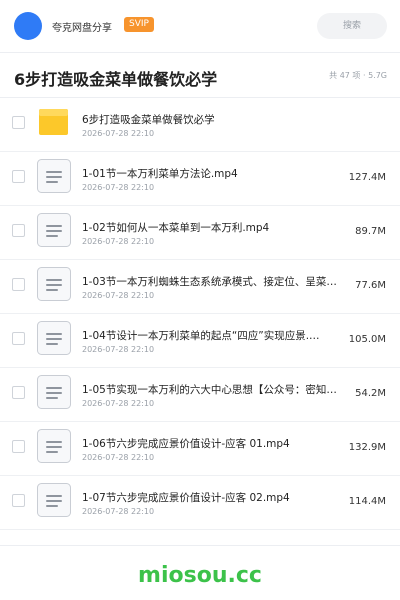 The image size is (400, 600). What do you see at coordinates (215, 173) in the screenshot?
I see `file-name: 1-01节一本万利菜单方法论.mp4` at bounding box center [215, 173].